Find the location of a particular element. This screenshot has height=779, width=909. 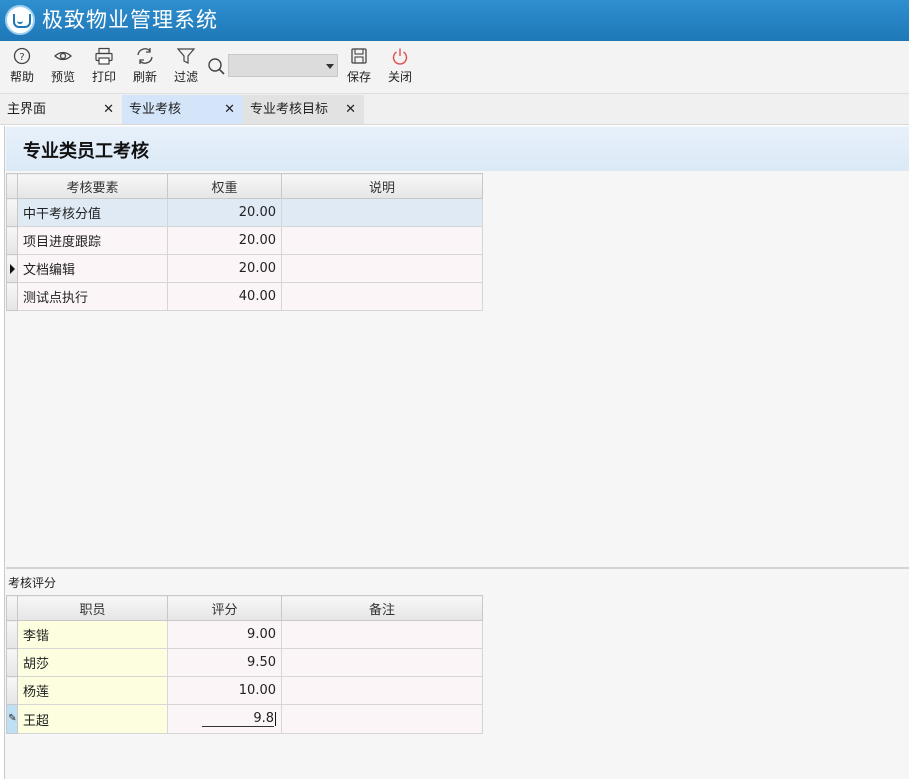

tab-assessment-targets: 专业考核目标 ✕ is located at coordinates (303, 109).